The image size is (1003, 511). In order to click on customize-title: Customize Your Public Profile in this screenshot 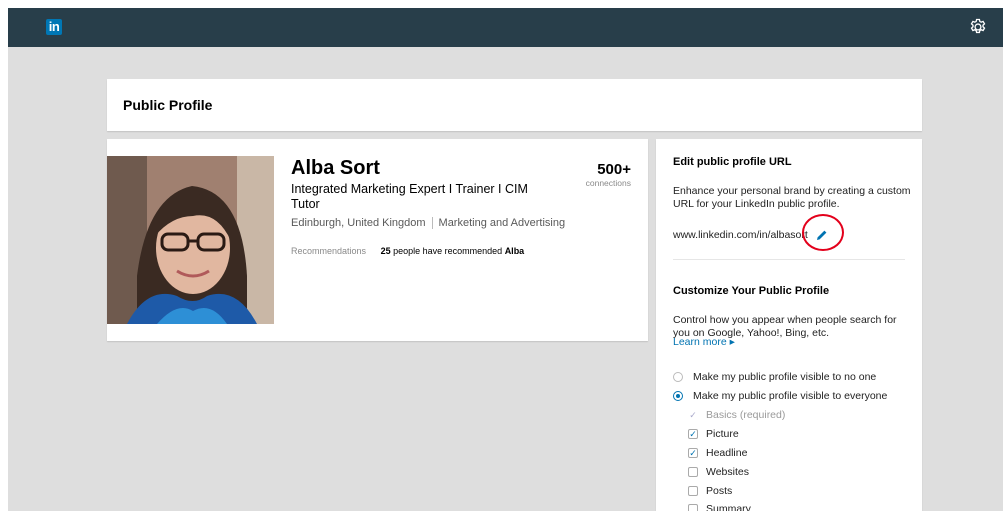, I will do `click(751, 291)`.